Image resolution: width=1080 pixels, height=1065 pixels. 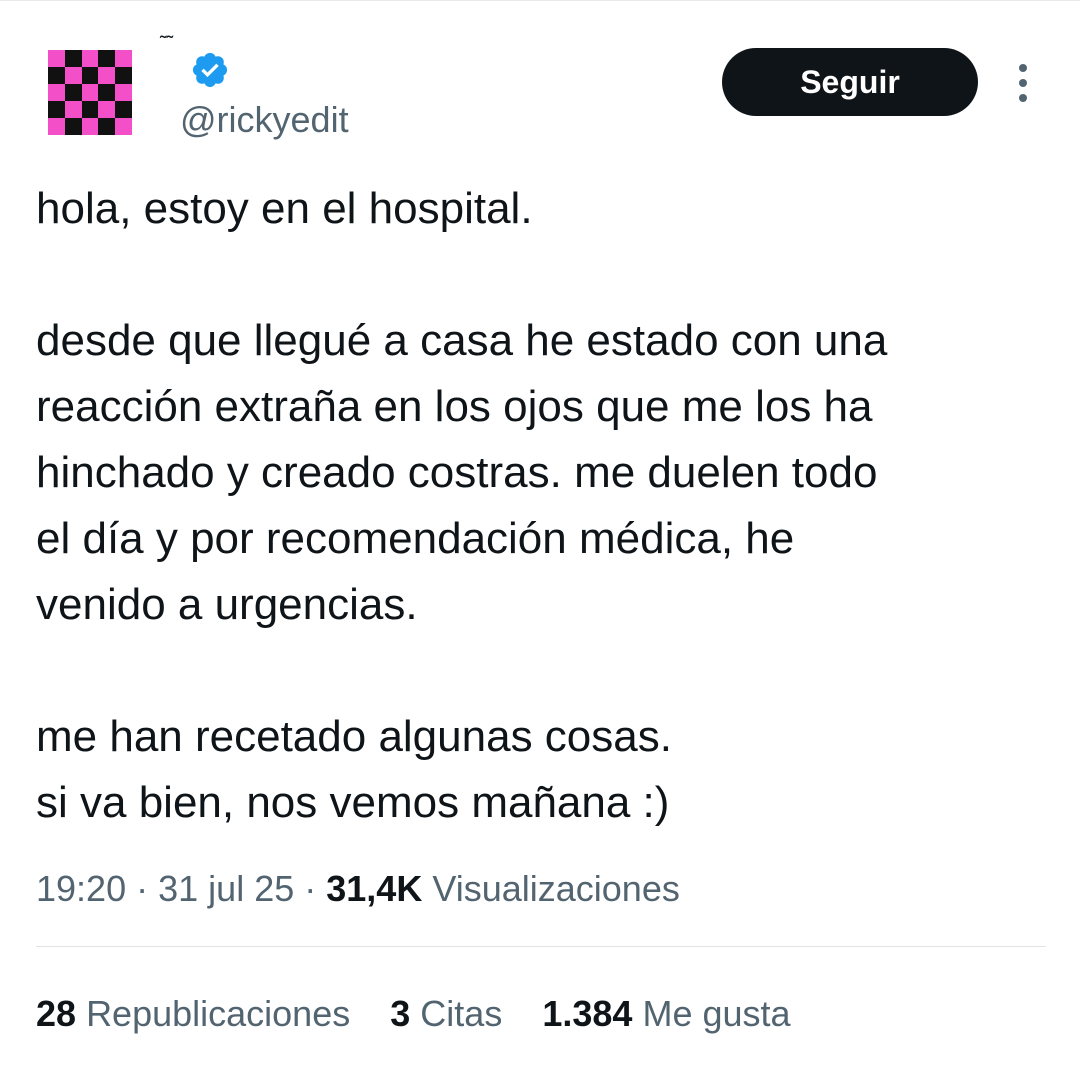 What do you see at coordinates (850, 82) in the screenshot?
I see `follow-button: Seguir` at bounding box center [850, 82].